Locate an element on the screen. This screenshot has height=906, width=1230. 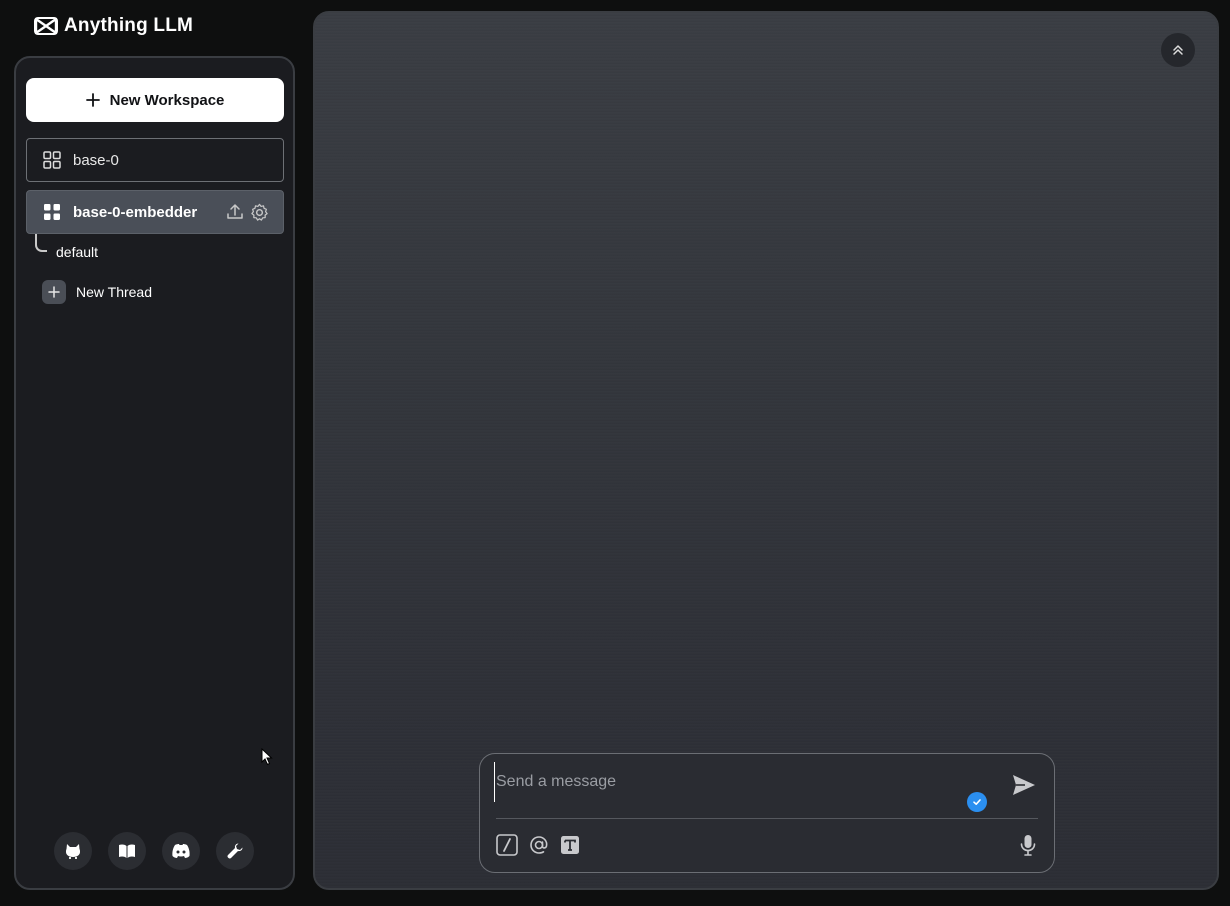
anything-llm-logo-icon is located at coordinates (46, 26).